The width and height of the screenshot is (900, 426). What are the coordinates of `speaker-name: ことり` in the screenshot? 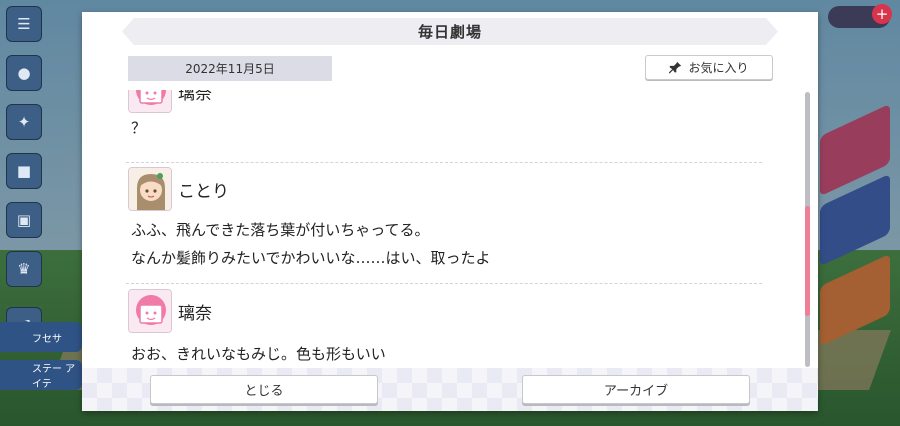 It's located at (203, 191).